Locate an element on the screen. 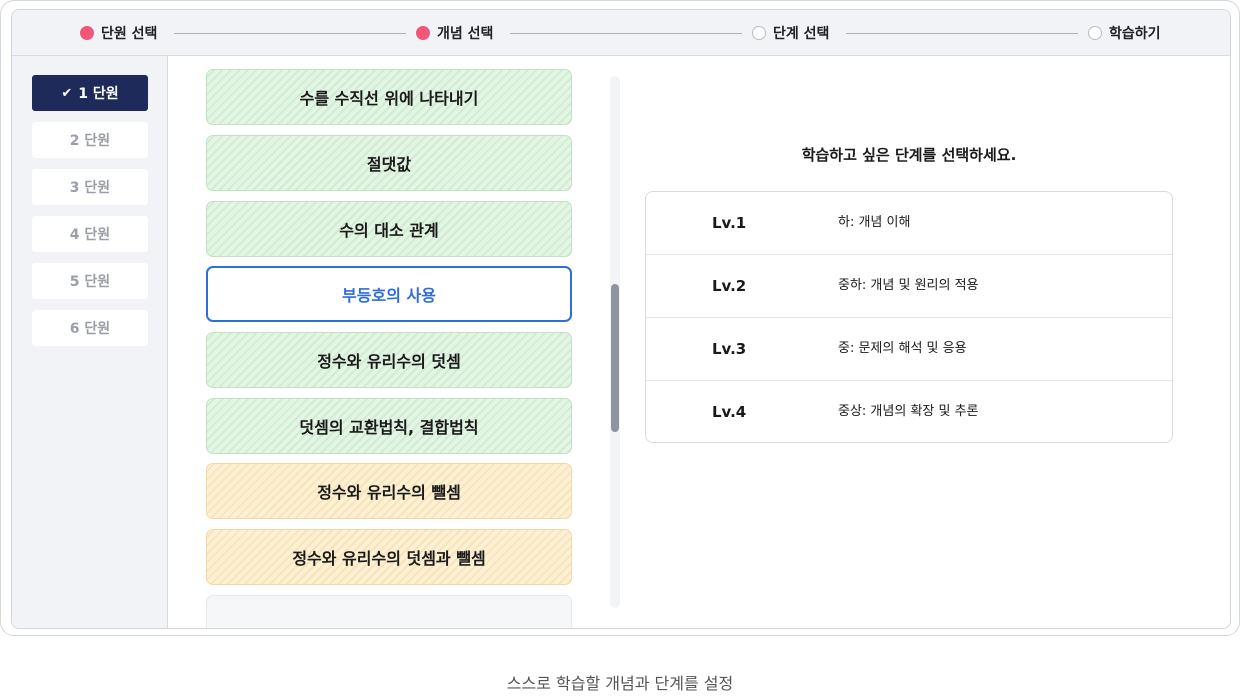 The height and width of the screenshot is (696, 1240). progress-stepper: 단원 선택 개념 선택 단계 선택 학습하기 is located at coordinates (621, 33).